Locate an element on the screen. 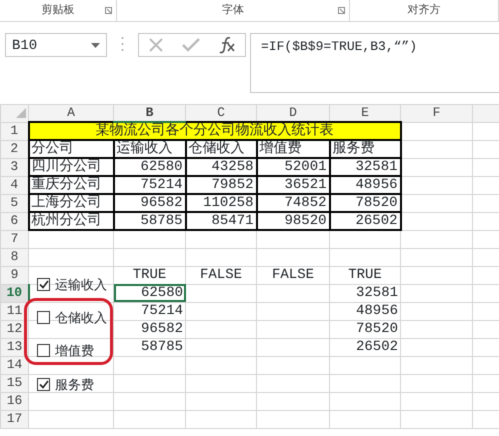 The height and width of the screenshot is (436, 499). dropdown-arrow-icon is located at coordinates (95, 45).